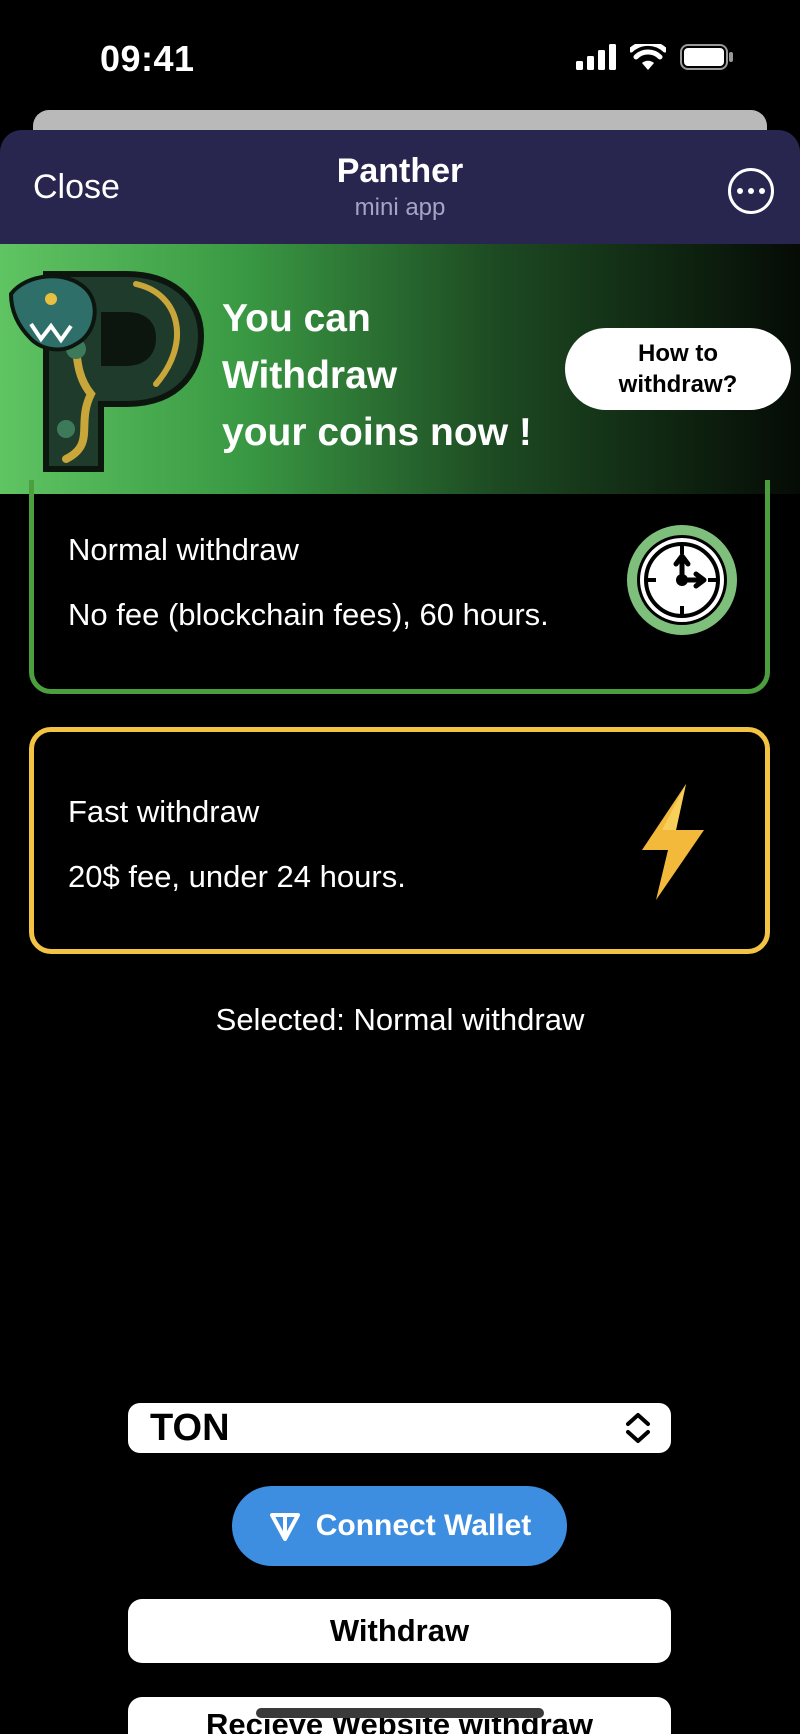 The image size is (800, 1734). Describe the element at coordinates (310, 375) in the screenshot. I see `banner-line-2: Withdraw` at that location.